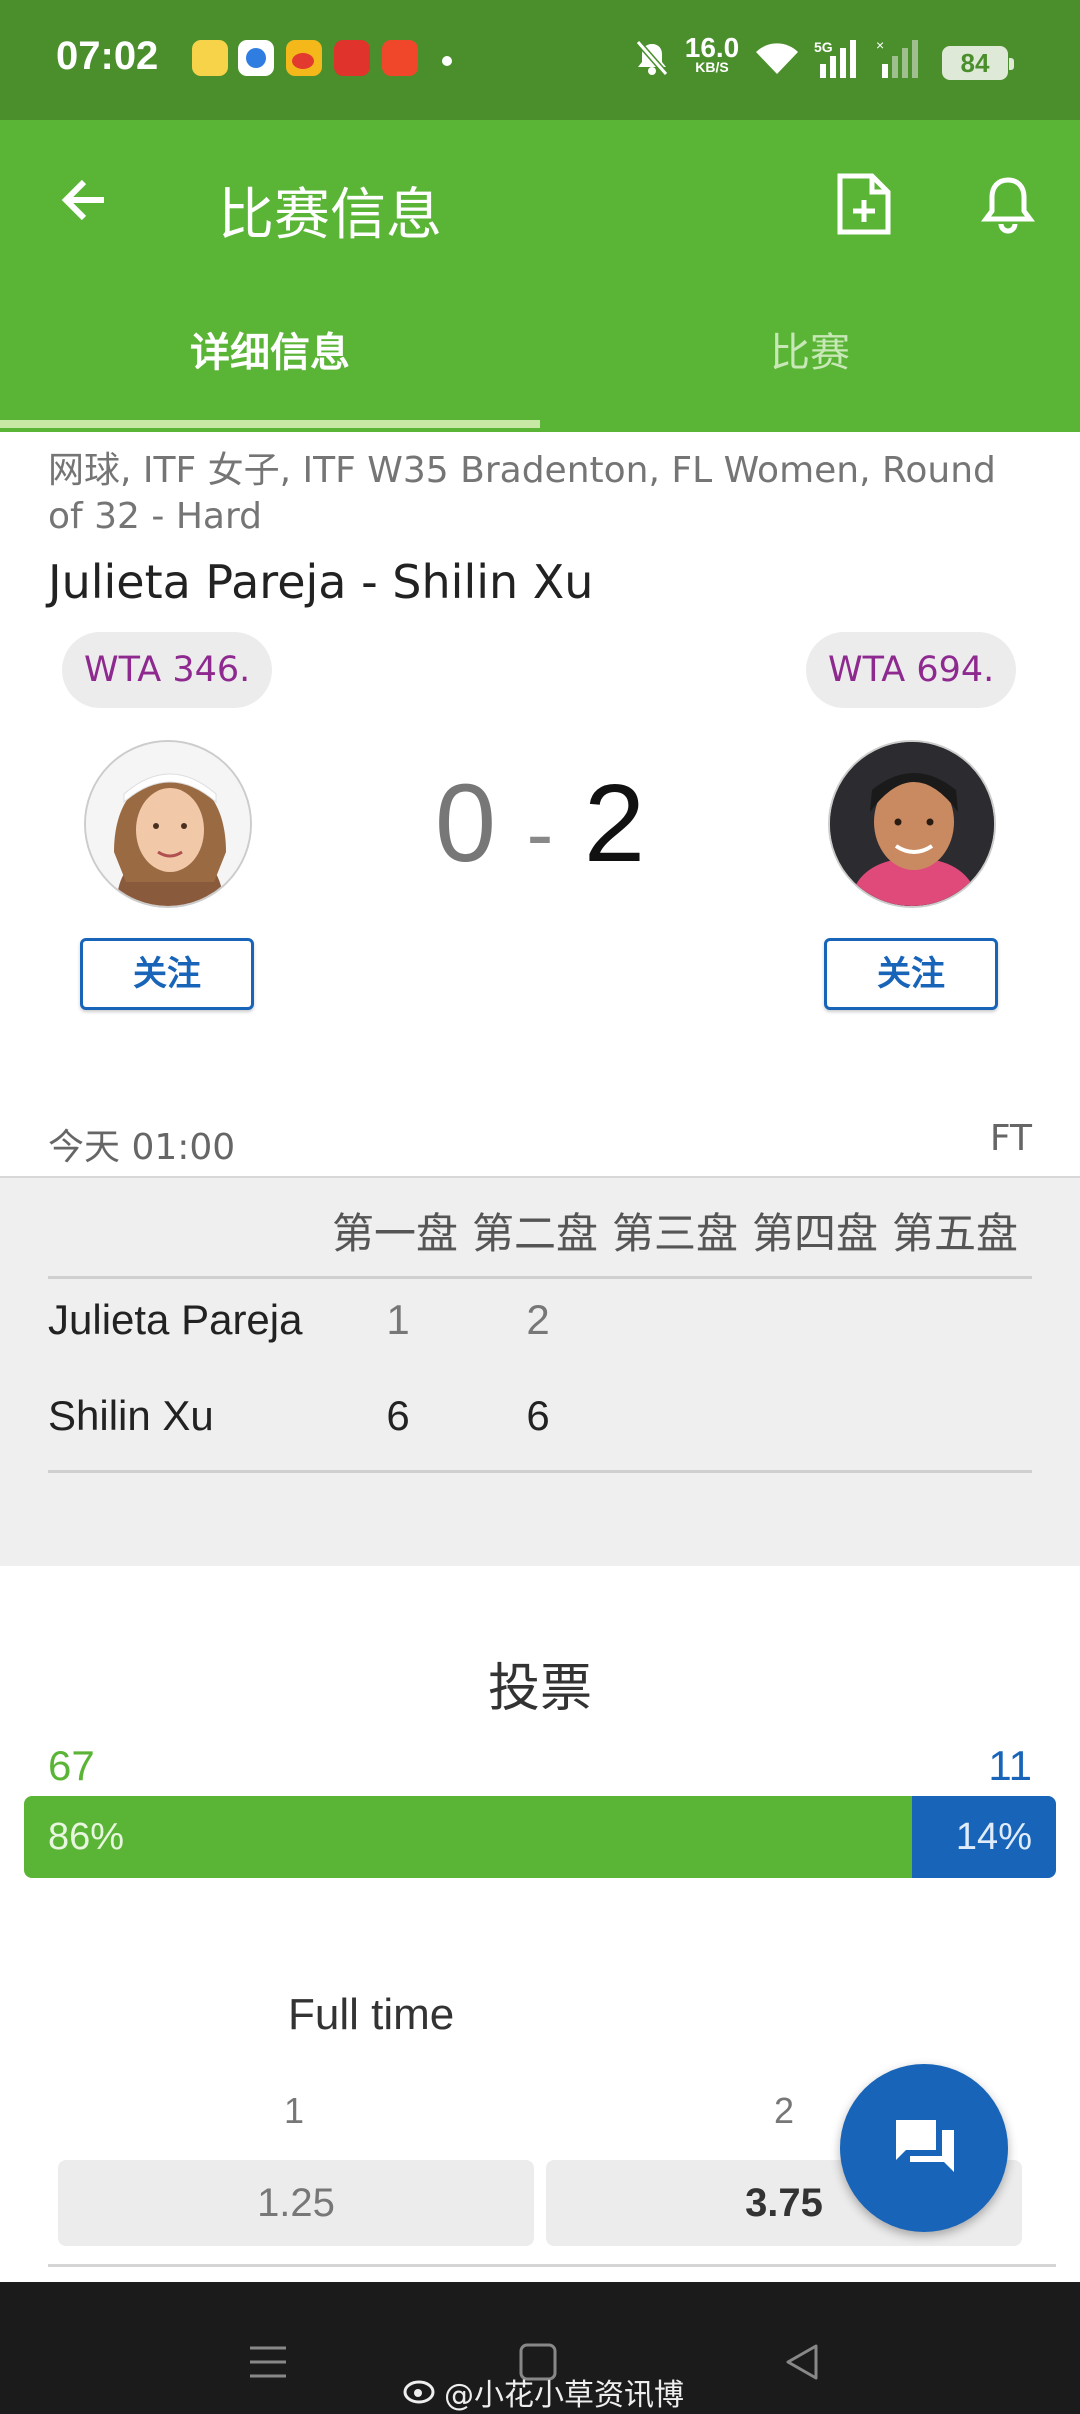 This screenshot has width=1080, height=2414. I want to click on taobao-notification-icon, so click(400, 58).